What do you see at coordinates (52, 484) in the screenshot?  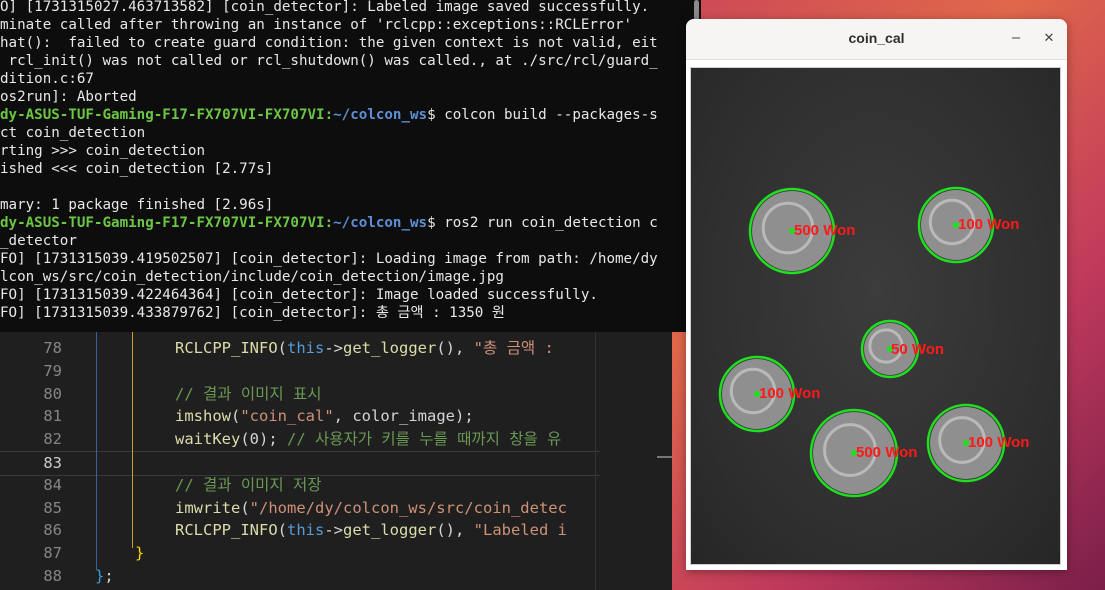 I see `line-number: 84` at bounding box center [52, 484].